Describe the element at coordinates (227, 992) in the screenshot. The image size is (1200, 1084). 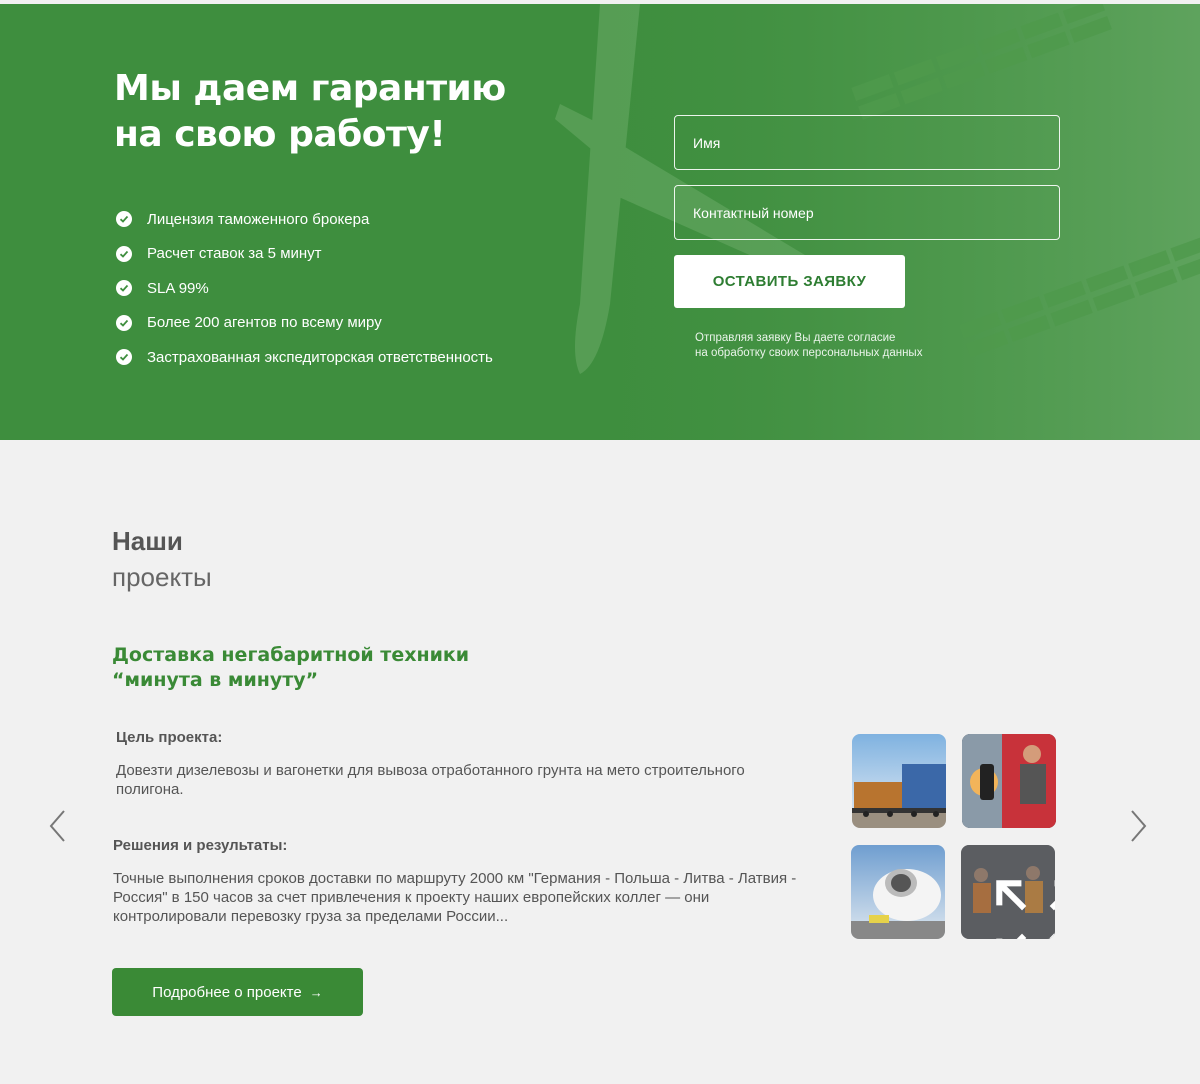
I see `project-details-label: Подробнее о проекте` at that location.